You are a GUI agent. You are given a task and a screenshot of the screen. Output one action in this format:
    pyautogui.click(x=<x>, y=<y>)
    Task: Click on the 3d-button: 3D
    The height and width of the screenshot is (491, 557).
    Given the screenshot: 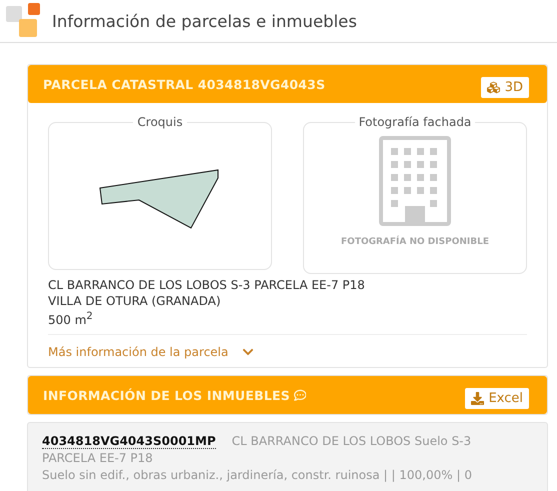 What is the action you would take?
    pyautogui.click(x=504, y=87)
    